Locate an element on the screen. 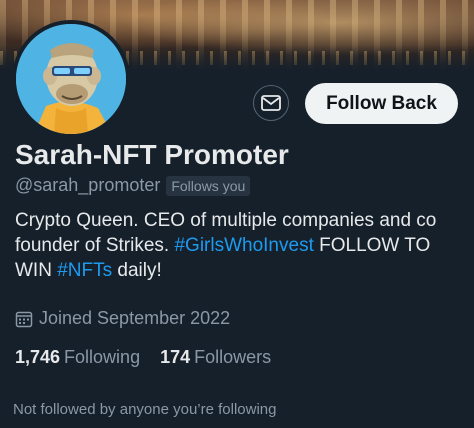 This screenshot has height=428, width=474. joined-text: Joined September 2022 is located at coordinates (135, 318).